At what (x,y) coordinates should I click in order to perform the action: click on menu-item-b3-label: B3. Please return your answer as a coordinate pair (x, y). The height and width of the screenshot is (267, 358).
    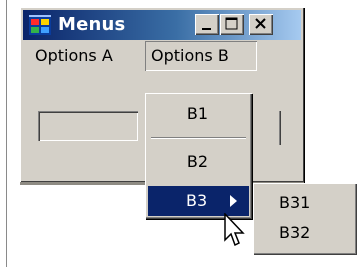
    Looking at the image, I should click on (197, 200).